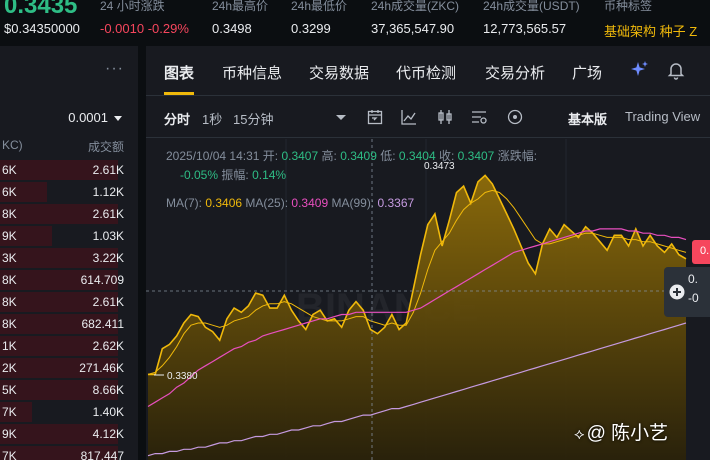  What do you see at coordinates (270, 156) in the screenshot?
I see `legend-open-label: 开:` at bounding box center [270, 156].